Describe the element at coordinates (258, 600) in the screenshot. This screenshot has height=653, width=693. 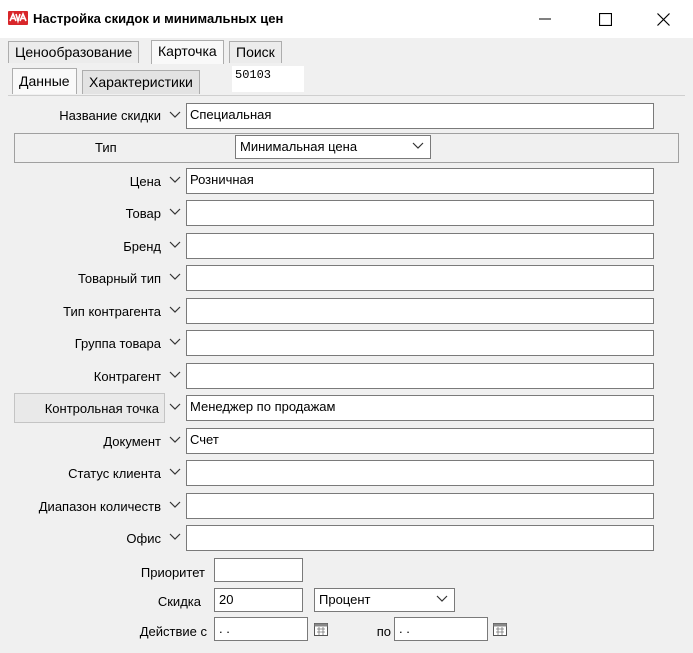
I see `discount-value-field: 20` at that location.